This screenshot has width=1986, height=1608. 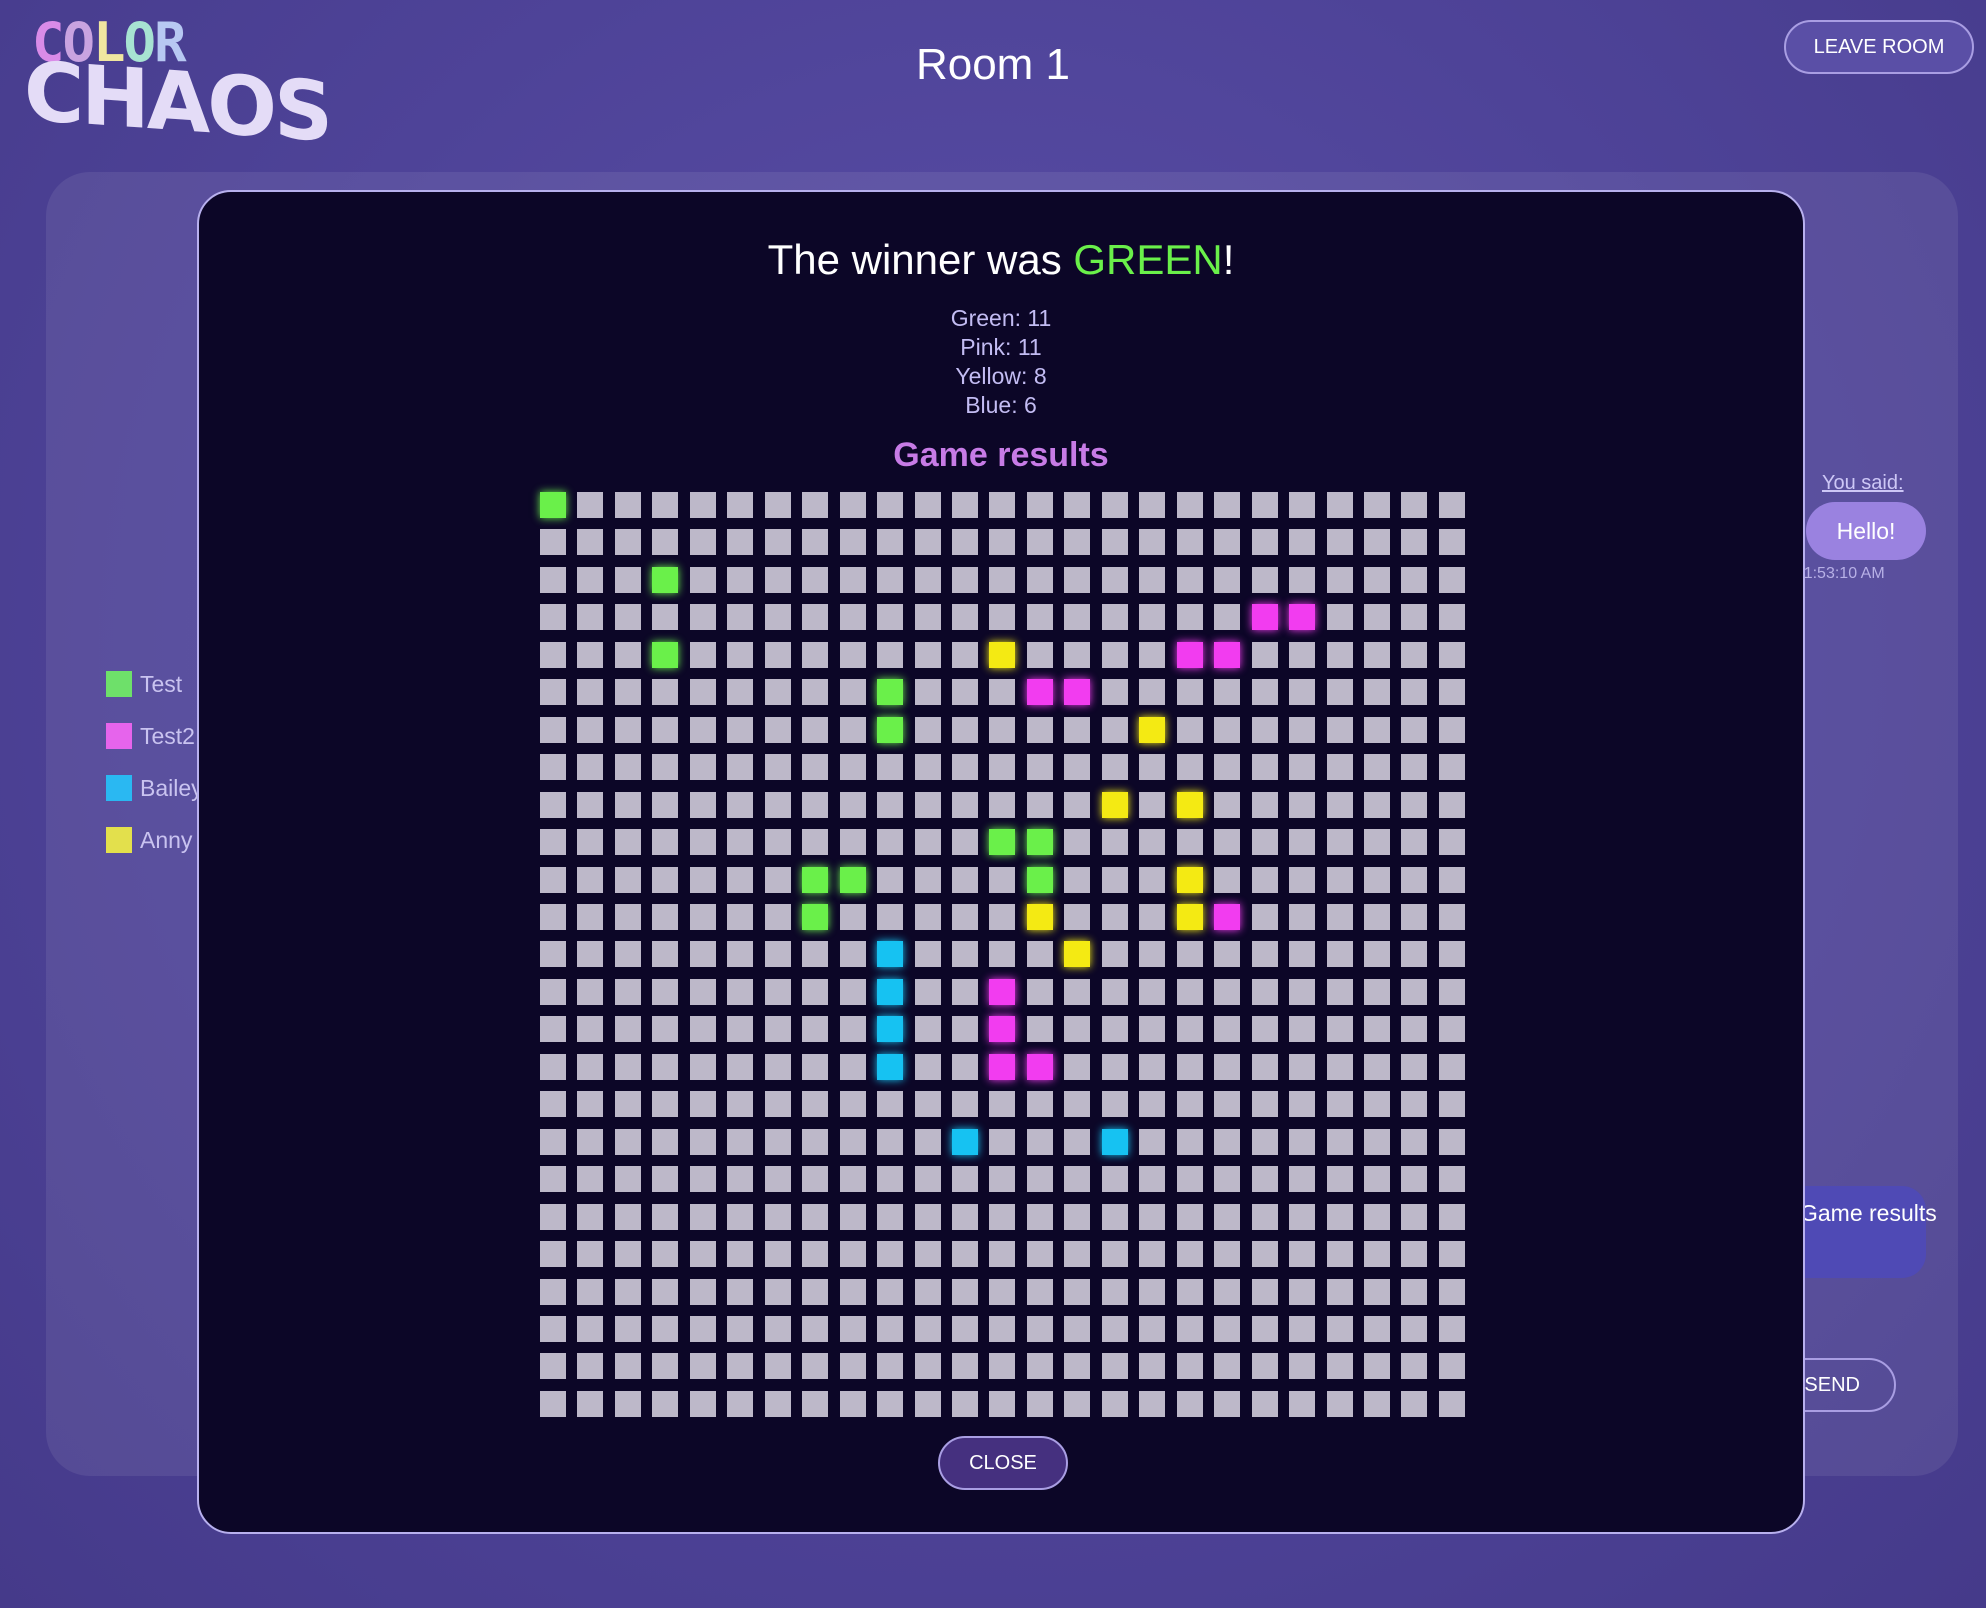 I want to click on player-name: Bailey, so click(x=171, y=787).